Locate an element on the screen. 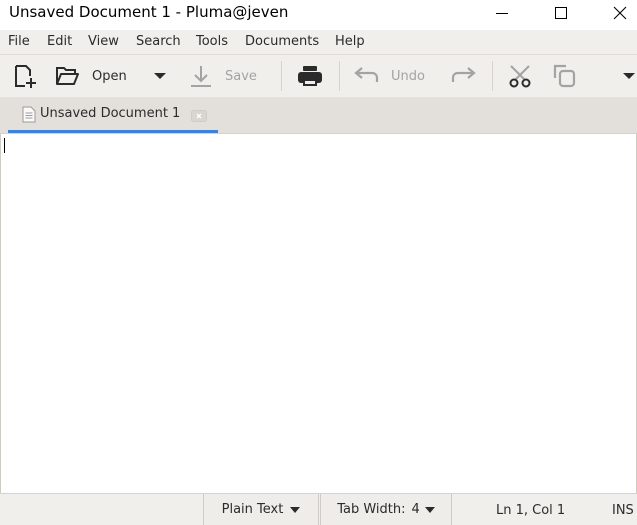 Image resolution: width=637 pixels, height=525 pixels. tab-width-value: 4 is located at coordinates (415, 509).